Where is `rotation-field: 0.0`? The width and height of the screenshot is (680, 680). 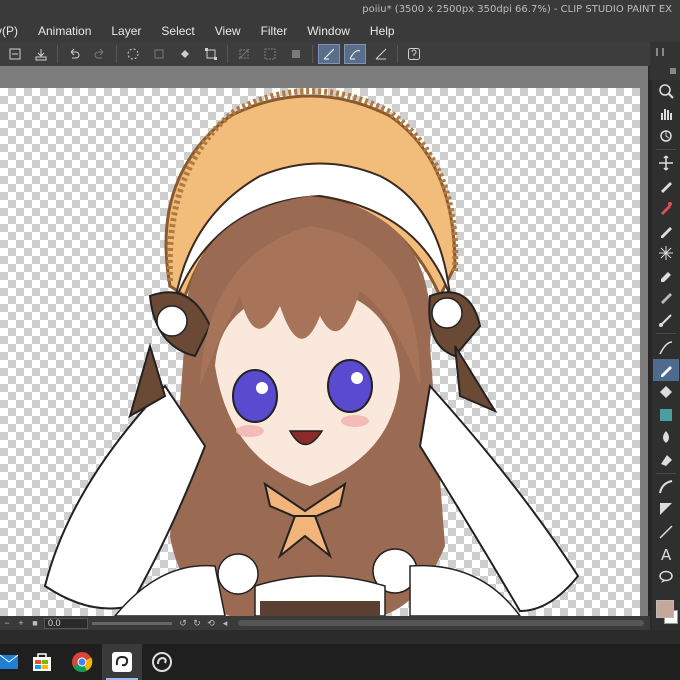 rotation-field: 0.0 is located at coordinates (66, 623).